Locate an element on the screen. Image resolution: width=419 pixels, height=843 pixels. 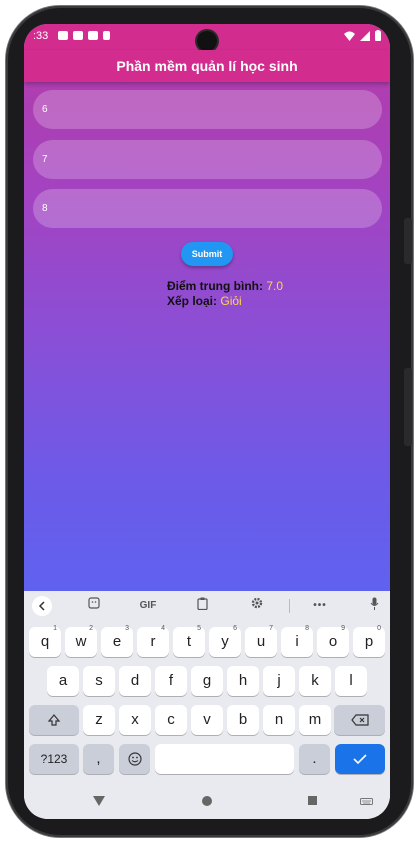
key-u: u7 is located at coordinates (261, 641).